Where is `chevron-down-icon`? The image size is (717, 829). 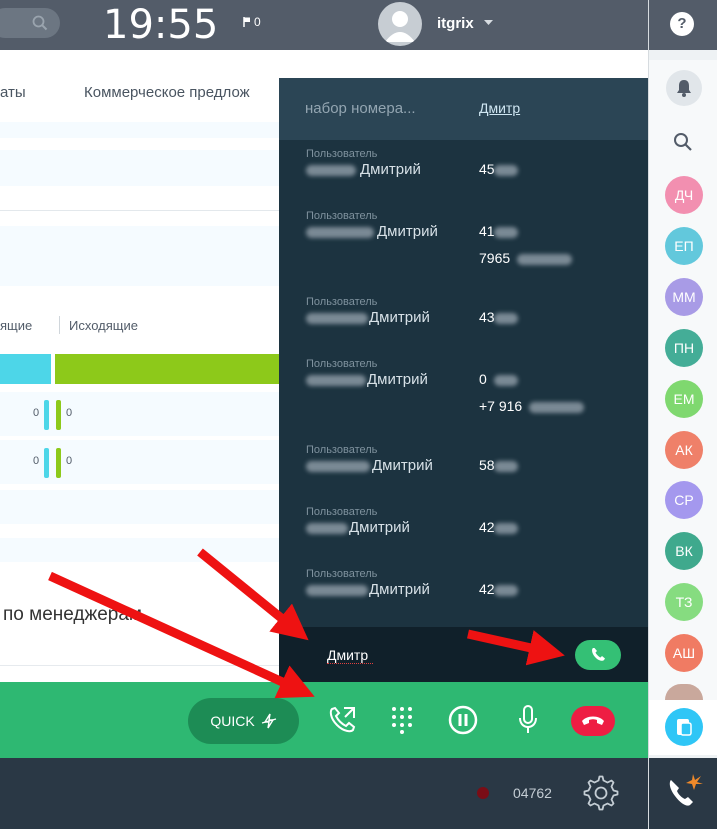
chevron-down-icon is located at coordinates (488, 23).